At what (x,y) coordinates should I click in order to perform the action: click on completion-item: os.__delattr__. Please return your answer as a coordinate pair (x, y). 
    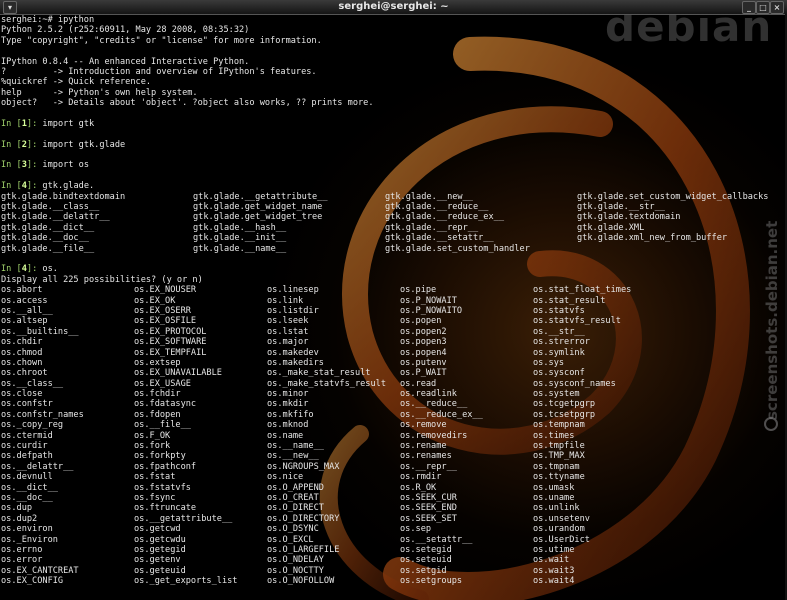
    Looking at the image, I should click on (37, 466).